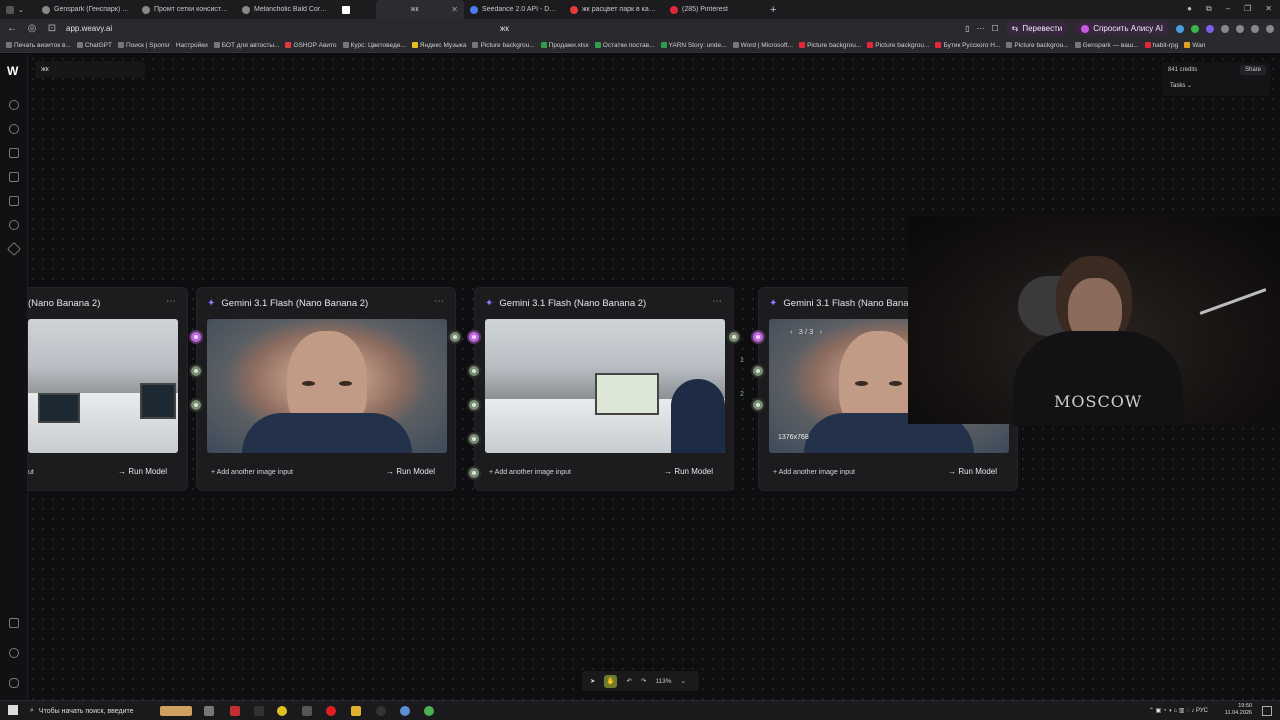 This screenshot has height=720, width=1280. Describe the element at coordinates (592, 681) in the screenshot. I see `select-tool-icon: ➤` at that location.